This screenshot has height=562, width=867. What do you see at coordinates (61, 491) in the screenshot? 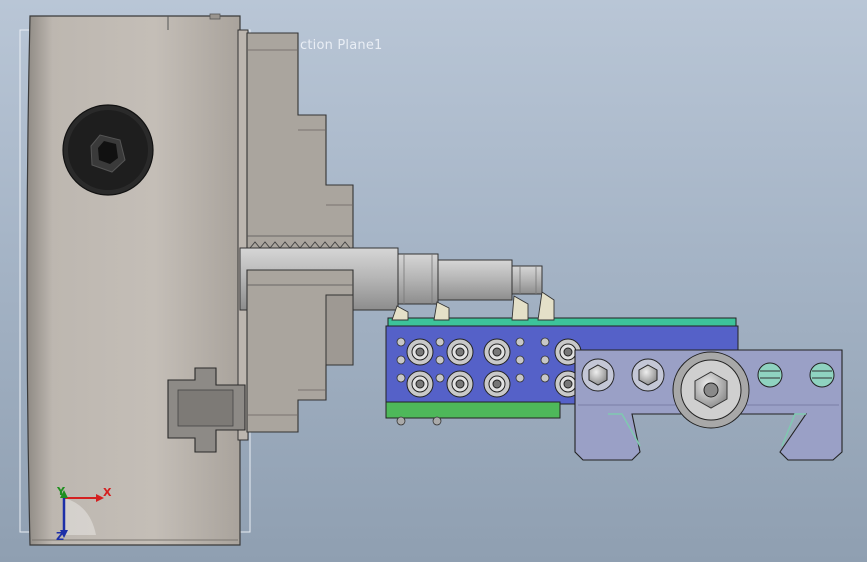
I see `triad-y-label: Y` at bounding box center [61, 491].